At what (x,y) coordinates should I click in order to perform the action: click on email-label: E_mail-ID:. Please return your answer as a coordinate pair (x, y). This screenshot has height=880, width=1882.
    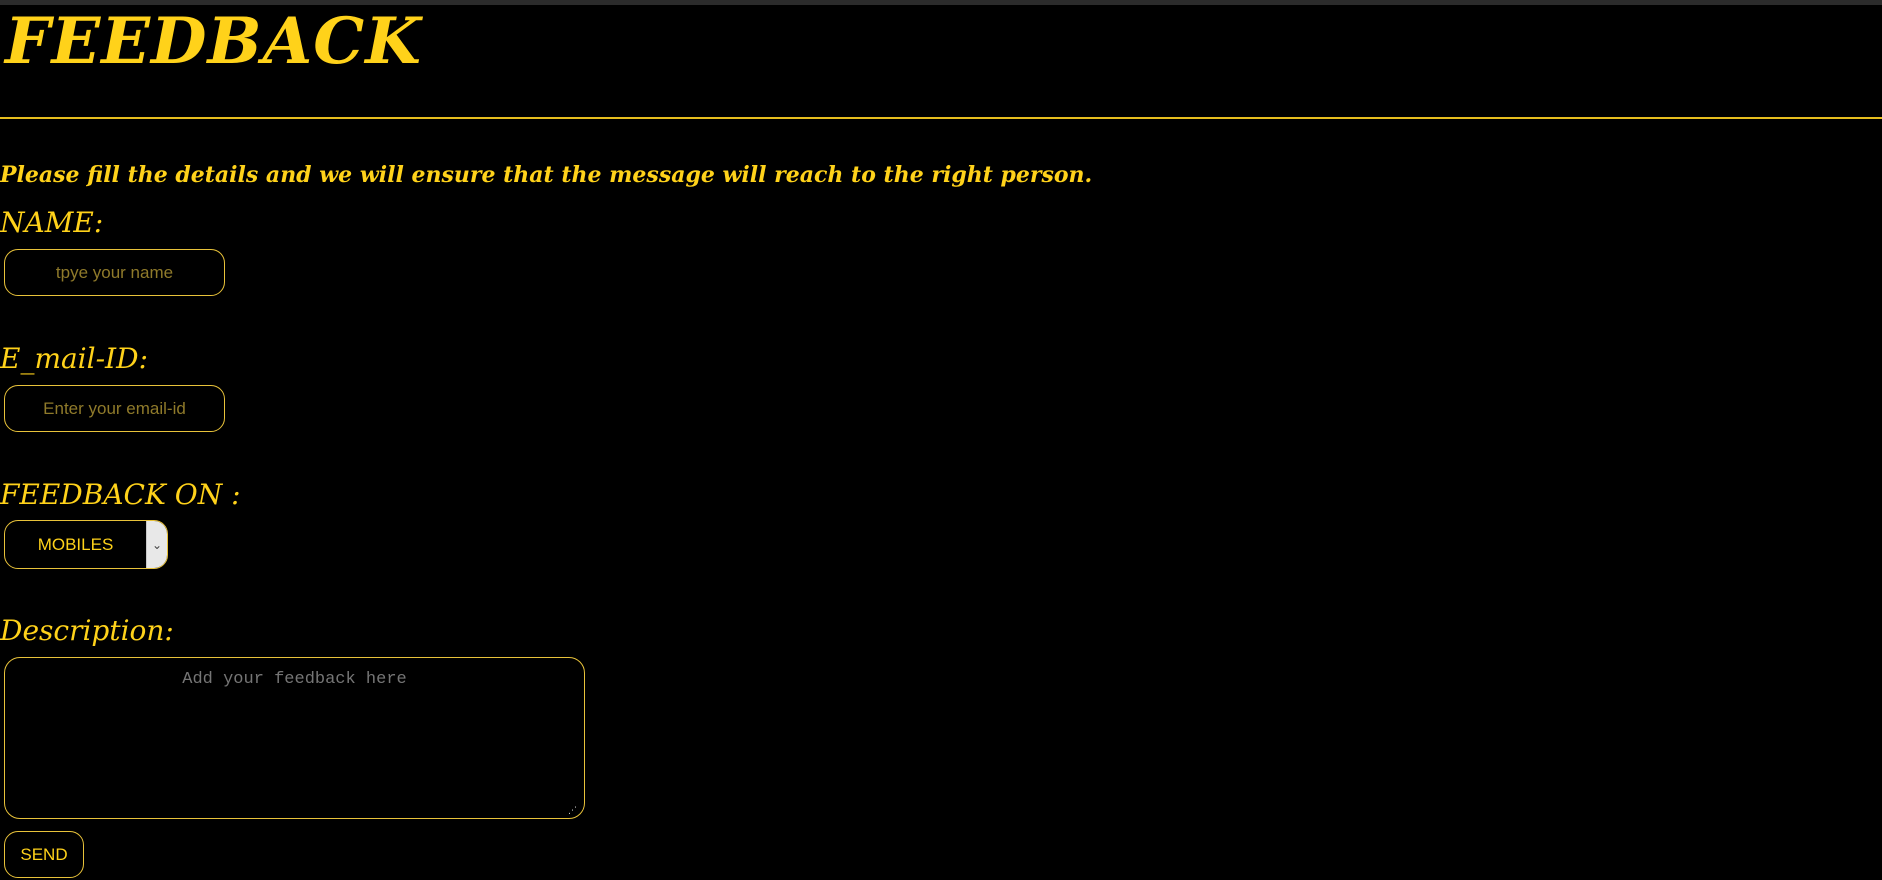
    Looking at the image, I should click on (74, 358).